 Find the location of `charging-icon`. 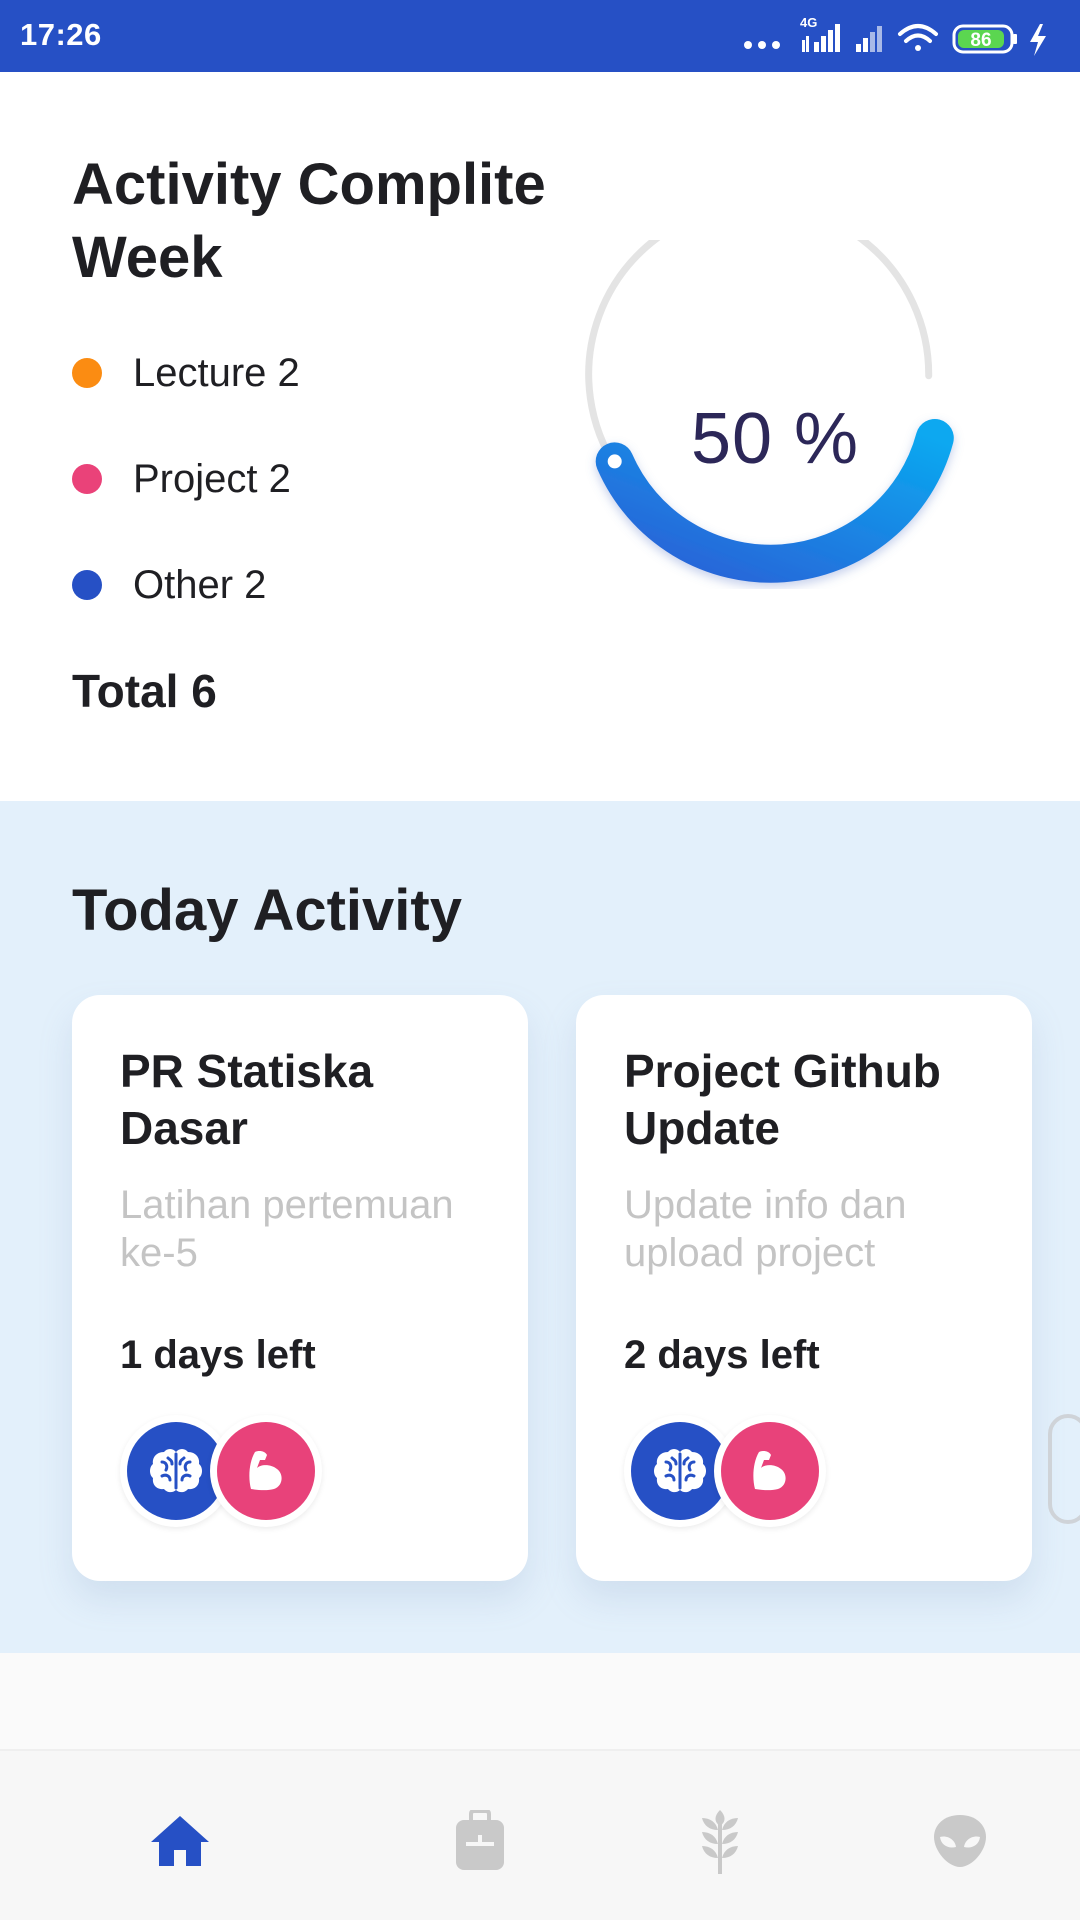

charging-icon is located at coordinates (1038, 40).